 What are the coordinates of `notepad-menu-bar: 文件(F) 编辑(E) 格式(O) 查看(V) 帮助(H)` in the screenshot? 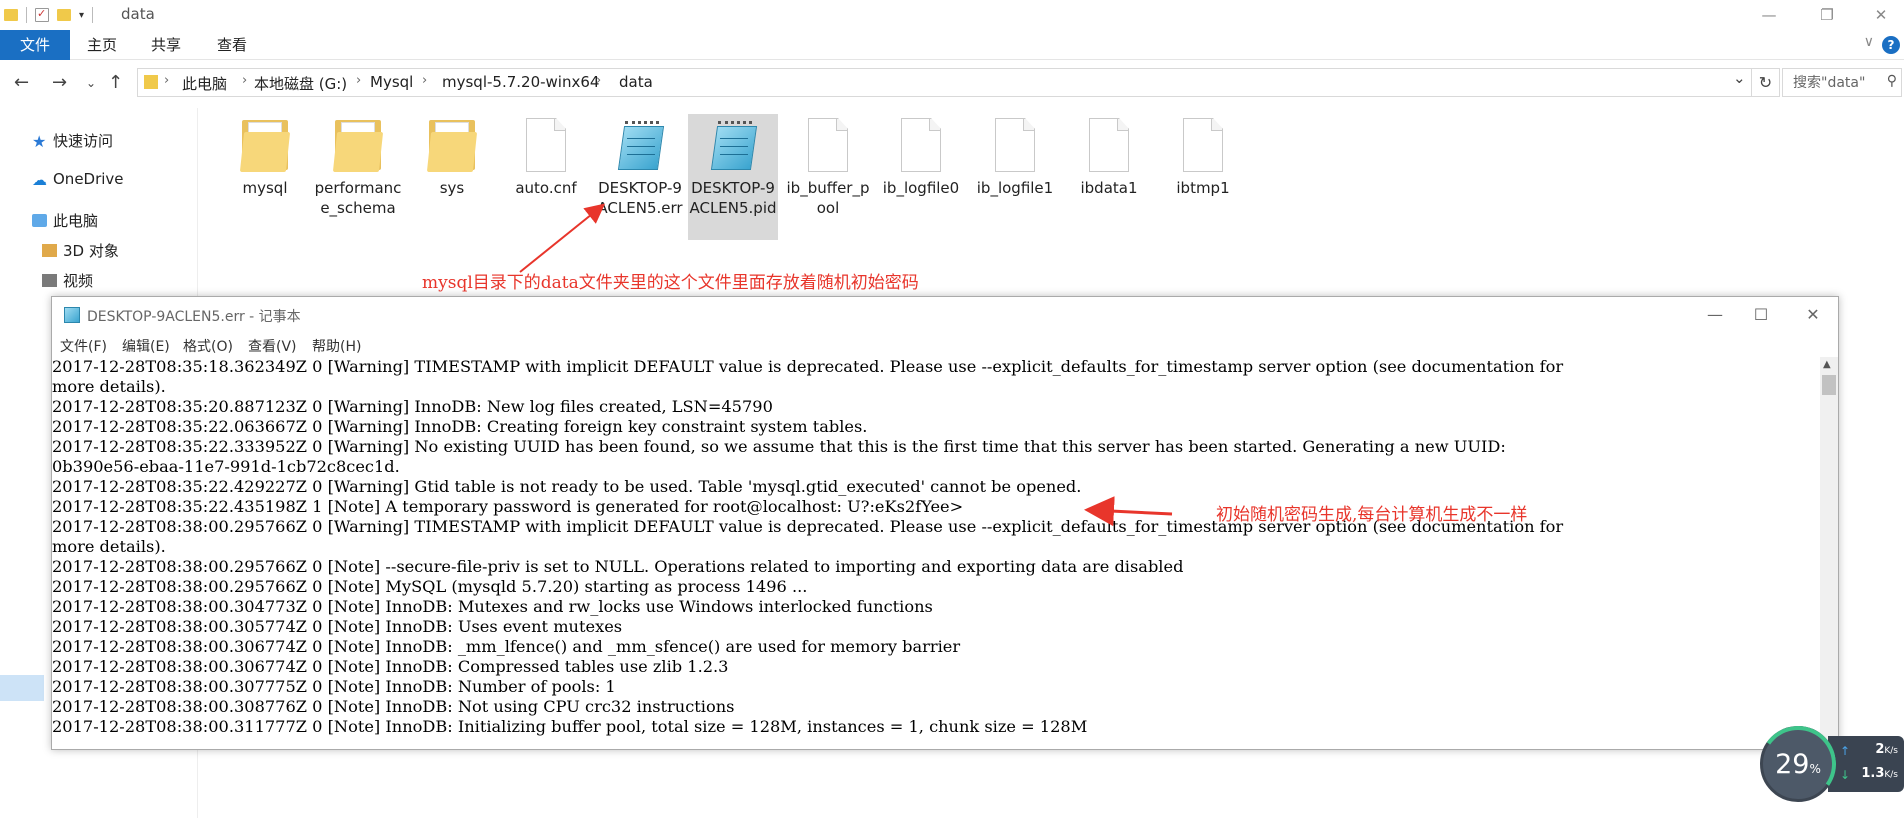 It's located at (945, 344).